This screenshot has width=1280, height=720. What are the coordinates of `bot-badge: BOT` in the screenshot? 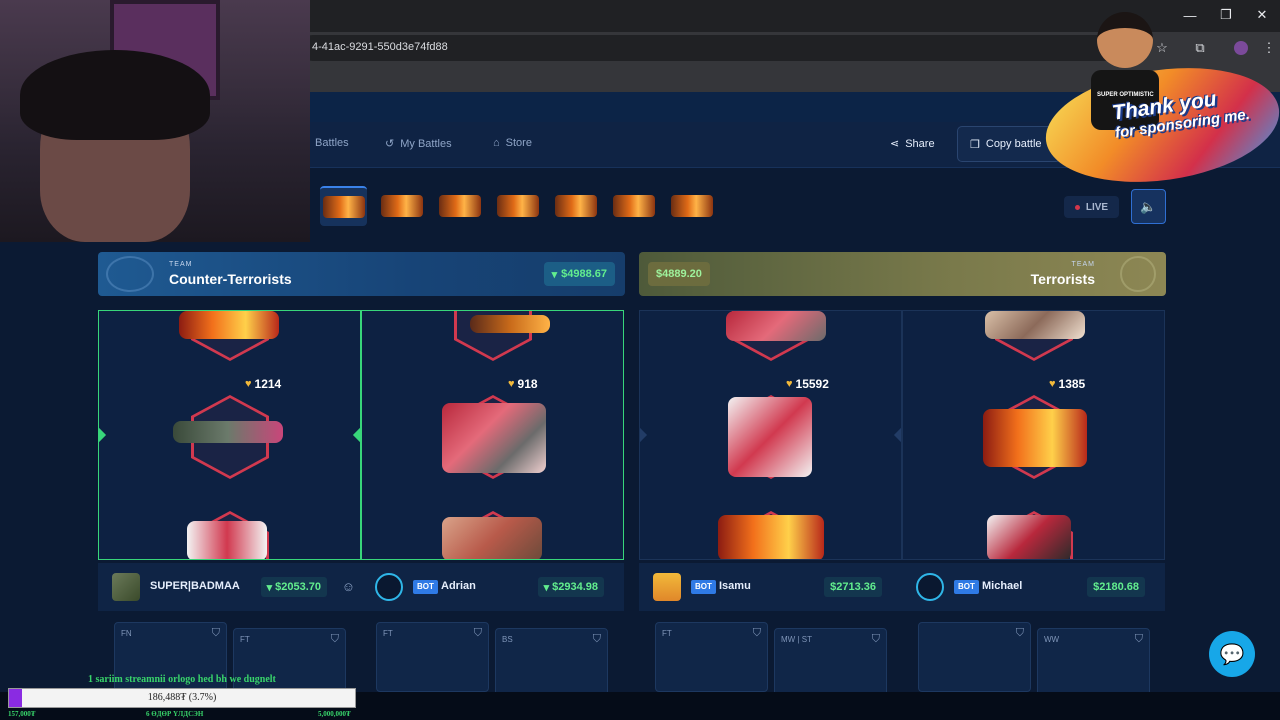 It's located at (703, 587).